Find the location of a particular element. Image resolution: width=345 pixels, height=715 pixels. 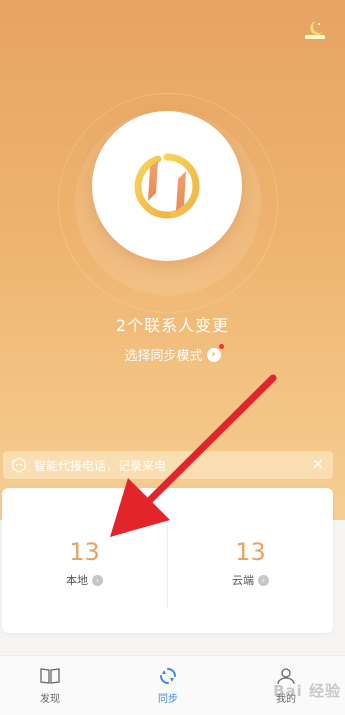

cloud-label-row: 云端 › is located at coordinates (250, 580).